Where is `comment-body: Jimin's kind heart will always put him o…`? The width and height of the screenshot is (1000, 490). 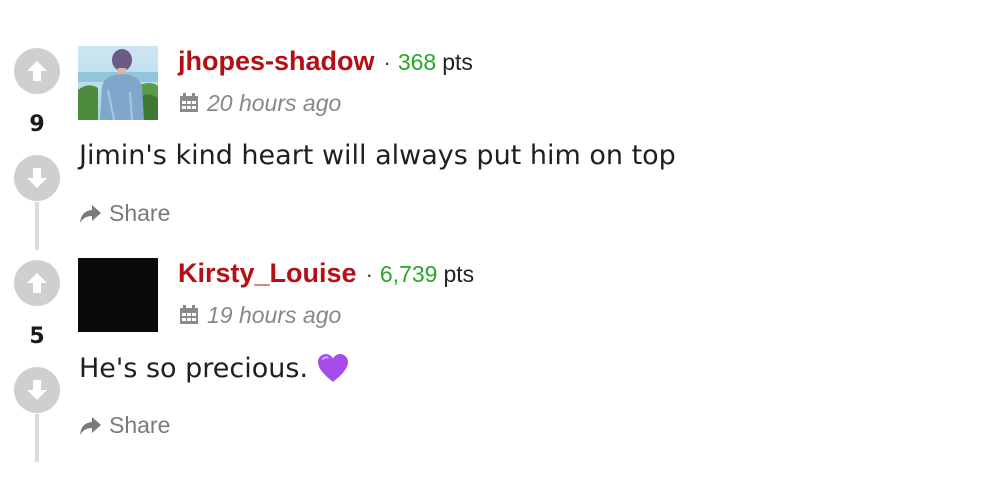 comment-body: Jimin's kind heart will always put him o… is located at coordinates (377, 155).